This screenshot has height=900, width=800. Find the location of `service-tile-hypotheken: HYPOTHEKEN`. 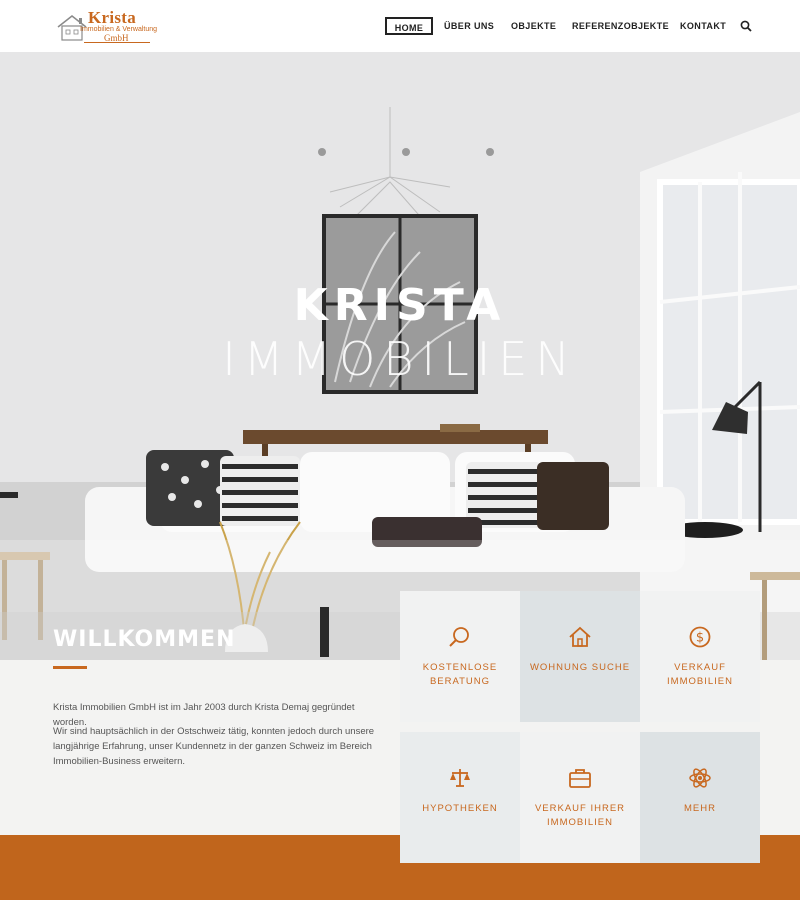

service-tile-hypotheken: HYPOTHEKEN is located at coordinates (460, 797).